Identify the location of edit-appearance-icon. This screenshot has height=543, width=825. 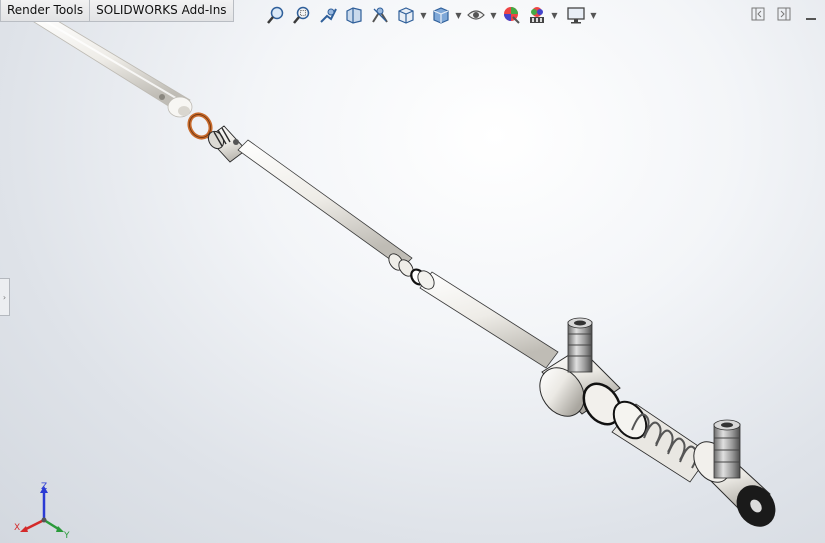
(512, 15).